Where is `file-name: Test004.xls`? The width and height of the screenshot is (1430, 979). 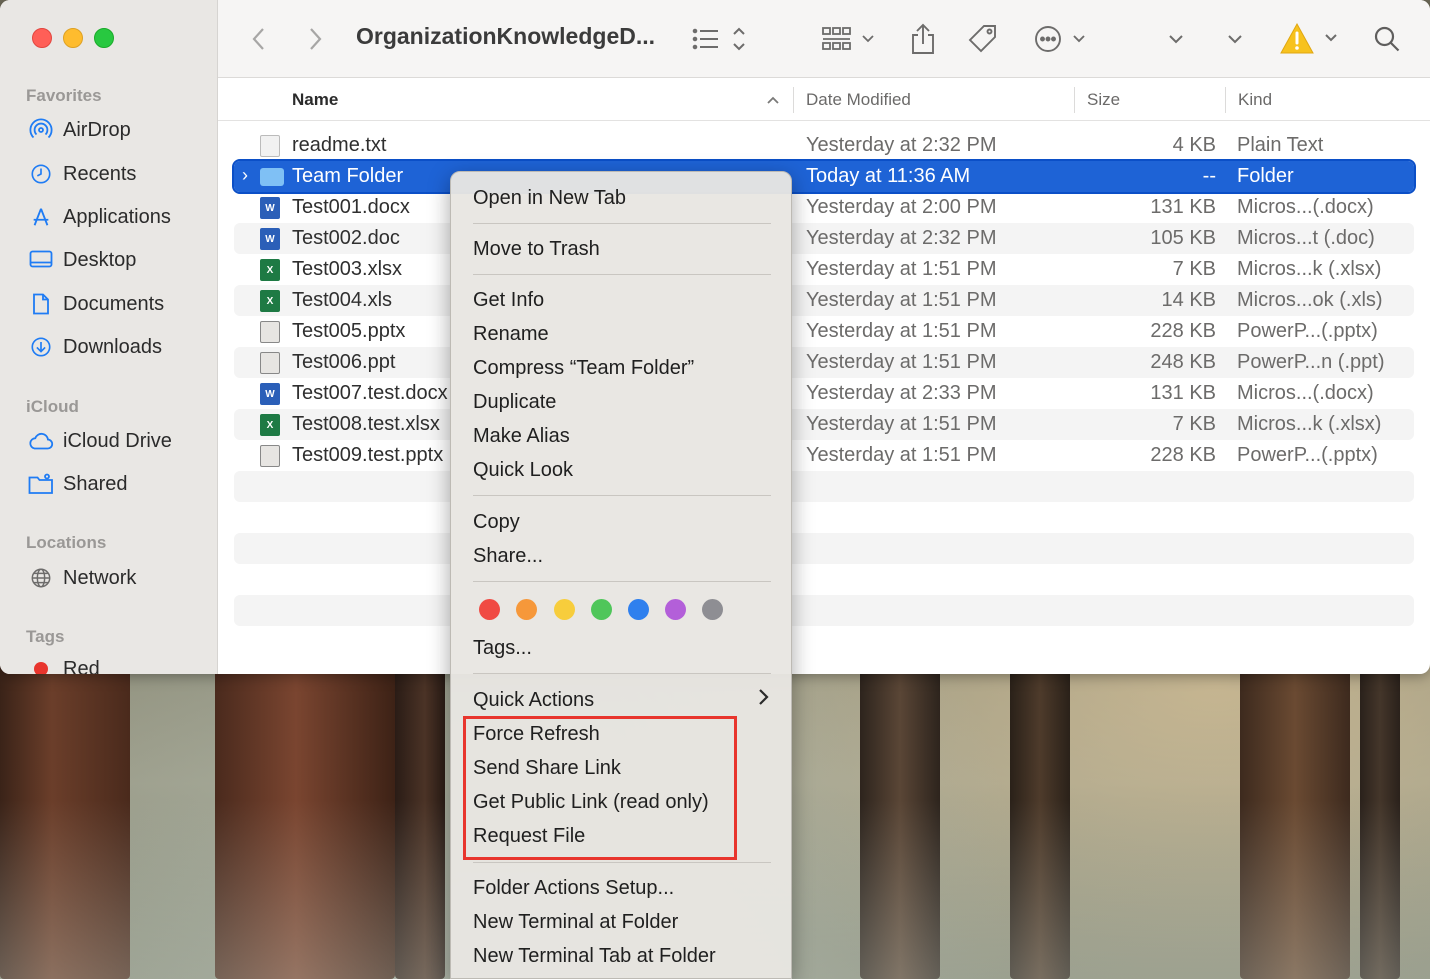 file-name: Test004.xls is located at coordinates (342, 300).